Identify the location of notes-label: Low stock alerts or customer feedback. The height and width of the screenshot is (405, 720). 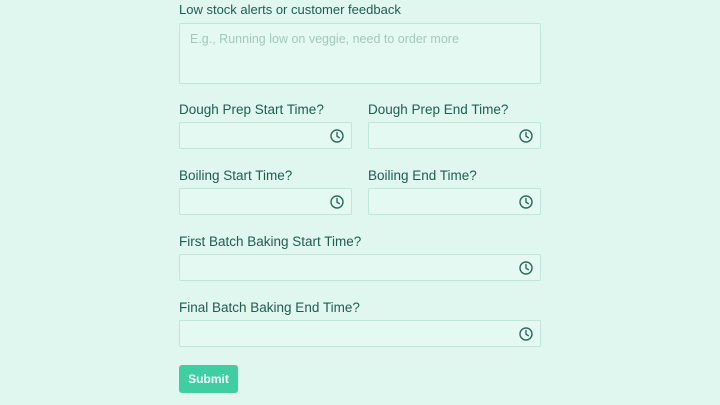
(290, 9).